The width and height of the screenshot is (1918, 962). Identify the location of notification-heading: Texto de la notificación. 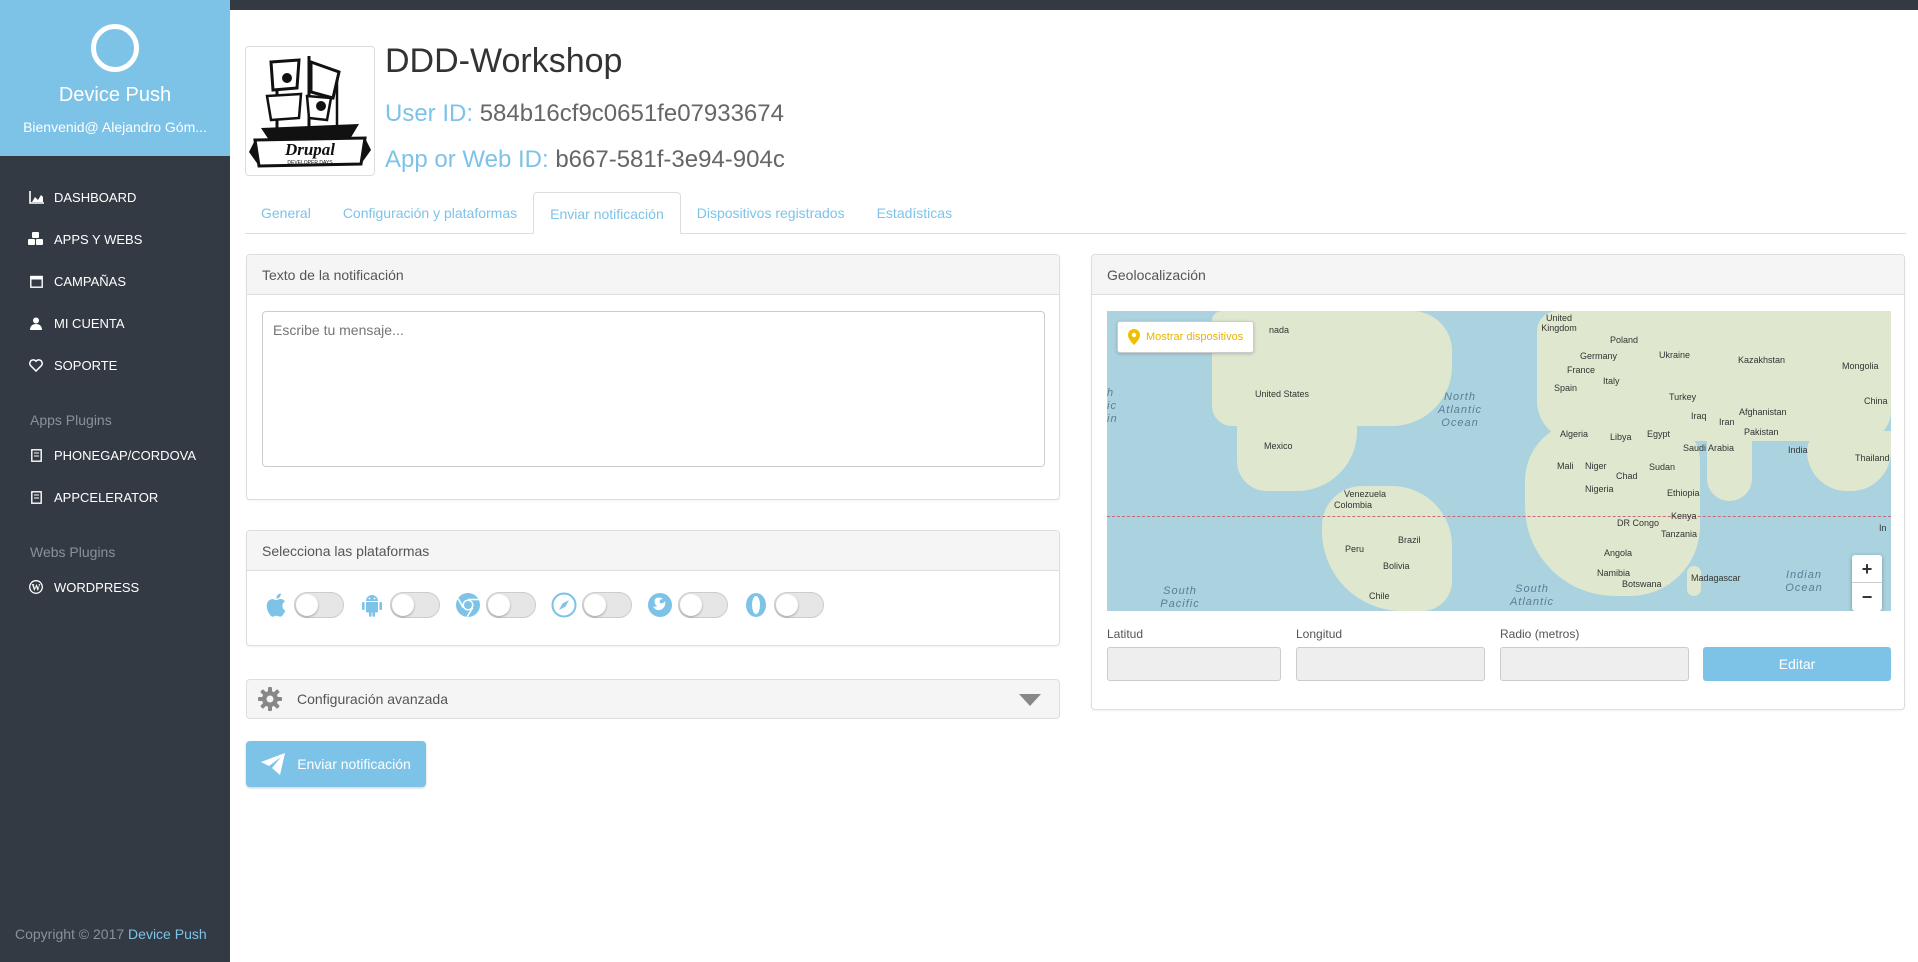
(653, 275).